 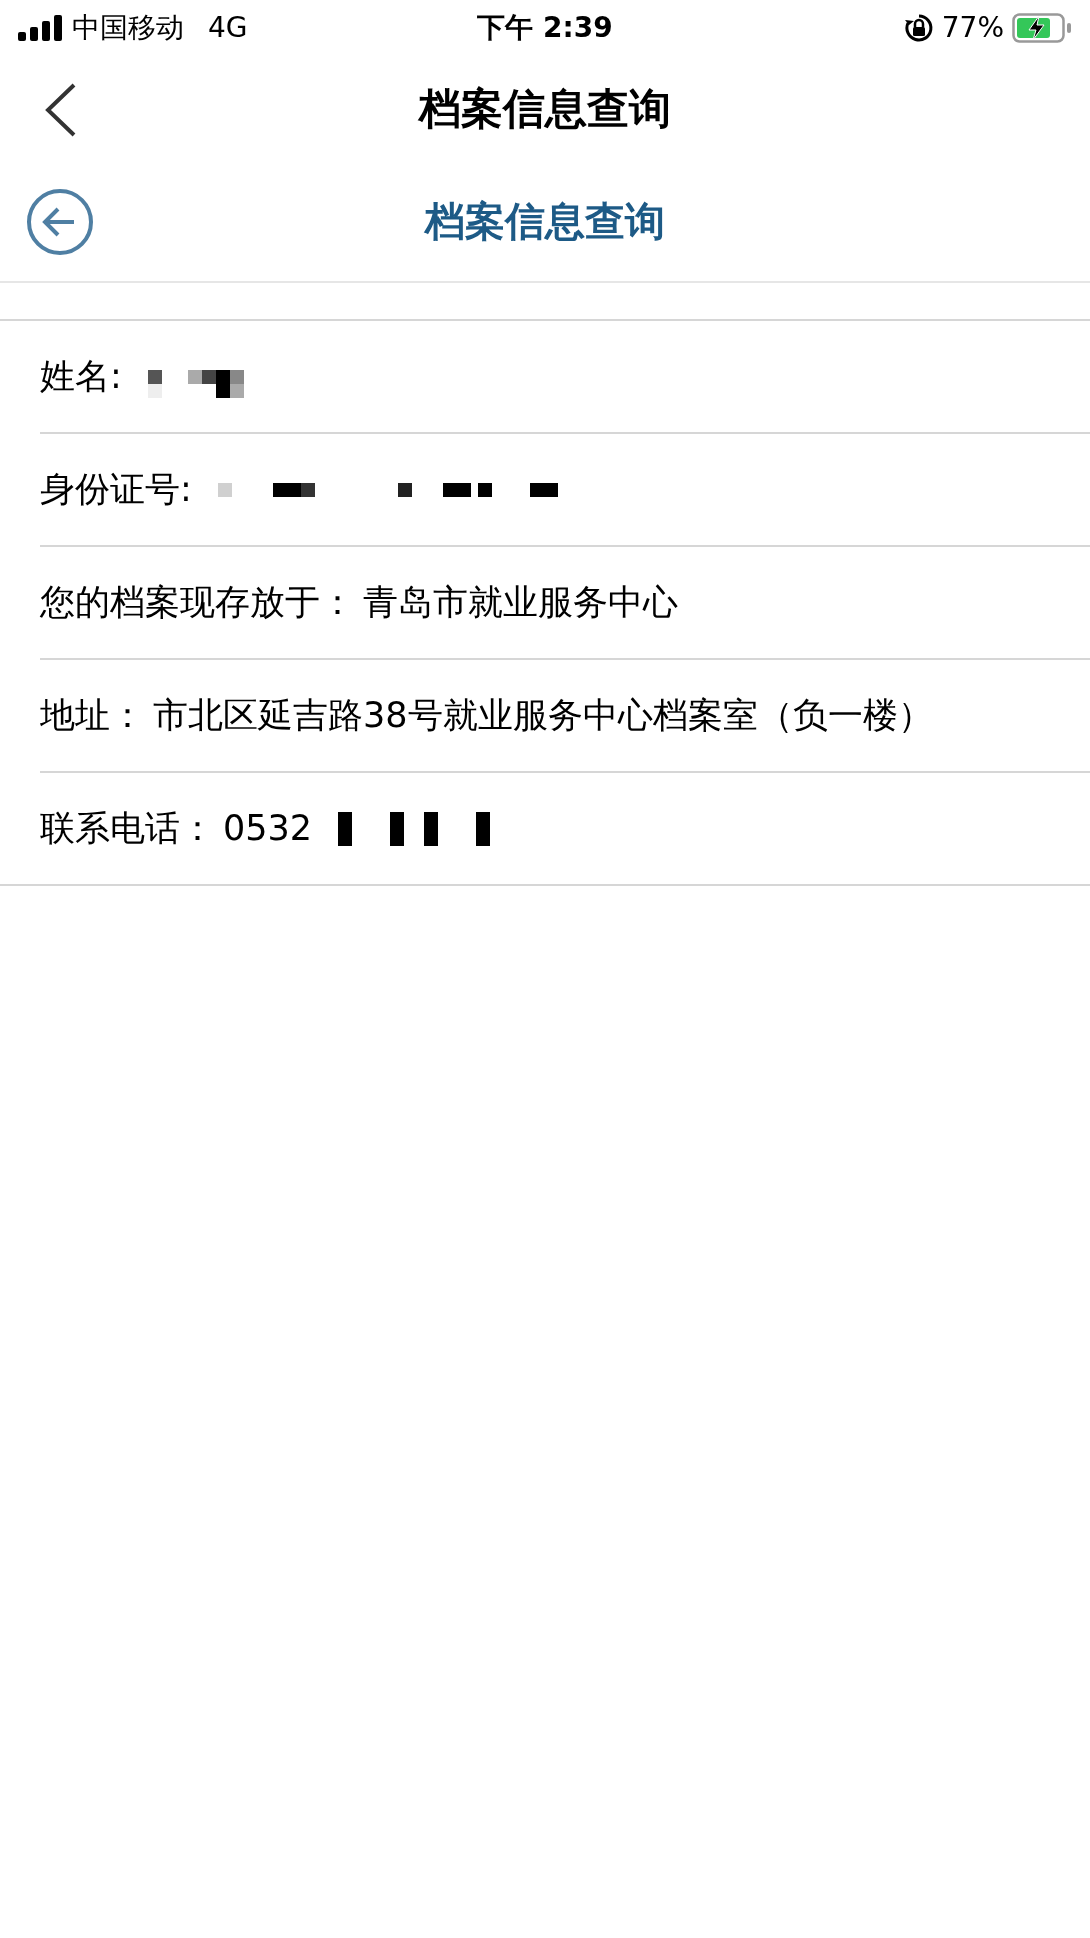 I want to click on field-label: 姓名:, so click(x=81, y=377).